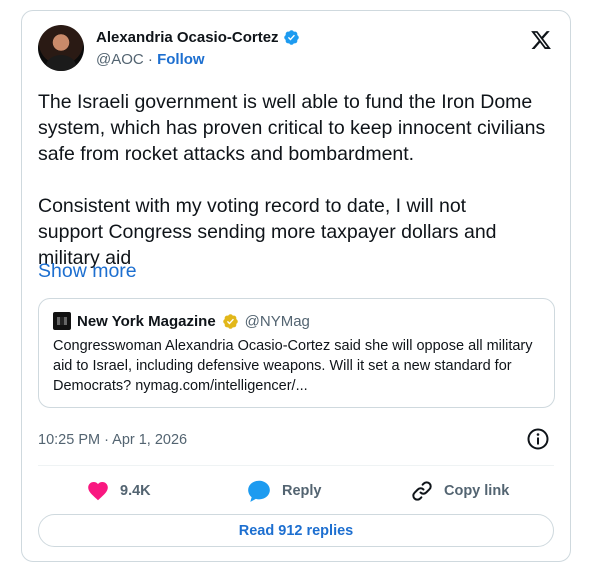 Image resolution: width=590 pixels, height=578 pixels. Describe the element at coordinates (296, 530) in the screenshot. I see `read-replies-button: Read 912 replies` at that location.